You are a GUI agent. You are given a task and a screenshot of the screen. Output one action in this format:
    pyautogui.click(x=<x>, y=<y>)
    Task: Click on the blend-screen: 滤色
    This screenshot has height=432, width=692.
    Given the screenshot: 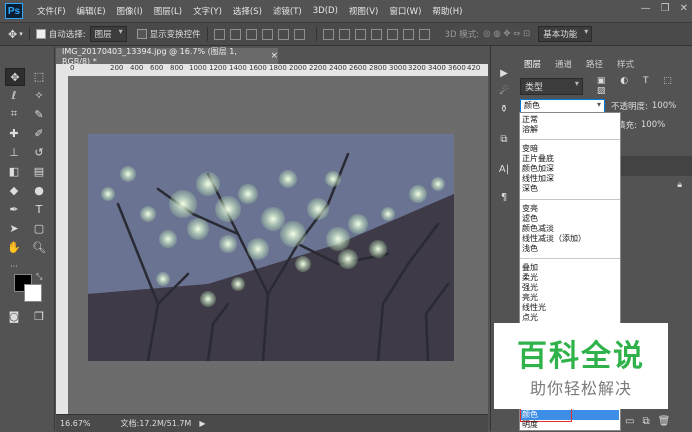 What is the action you would take?
    pyautogui.click(x=530, y=219)
    